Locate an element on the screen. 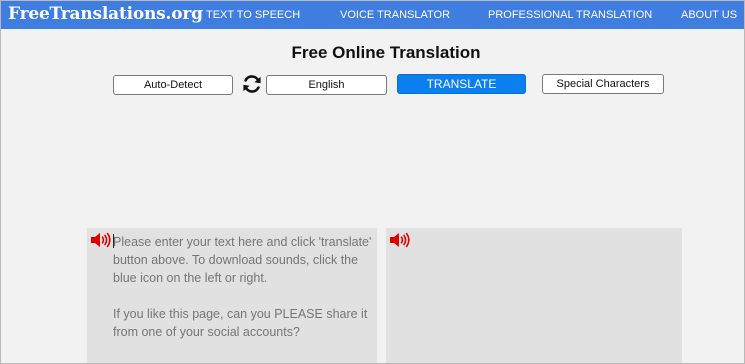  source-text-panel is located at coordinates (232, 296).